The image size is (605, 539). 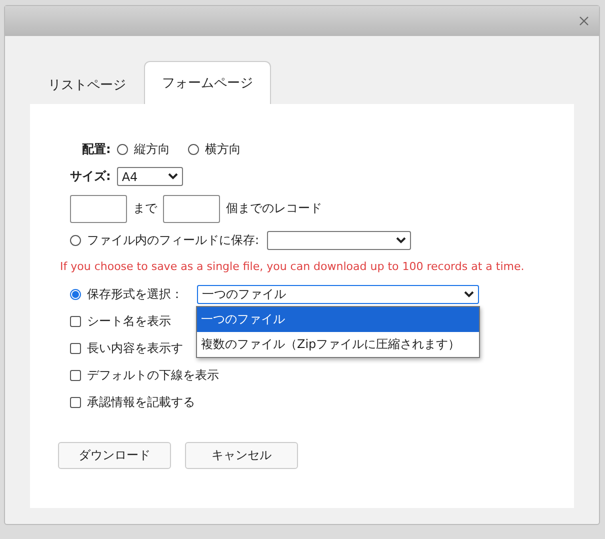 I want to click on field-select, so click(x=339, y=240).